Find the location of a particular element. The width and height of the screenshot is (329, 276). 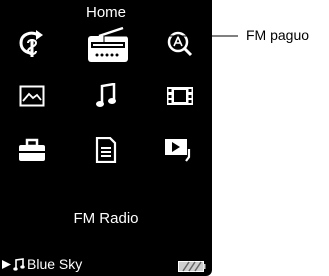

slideshow-menu-item is located at coordinates (180, 150).